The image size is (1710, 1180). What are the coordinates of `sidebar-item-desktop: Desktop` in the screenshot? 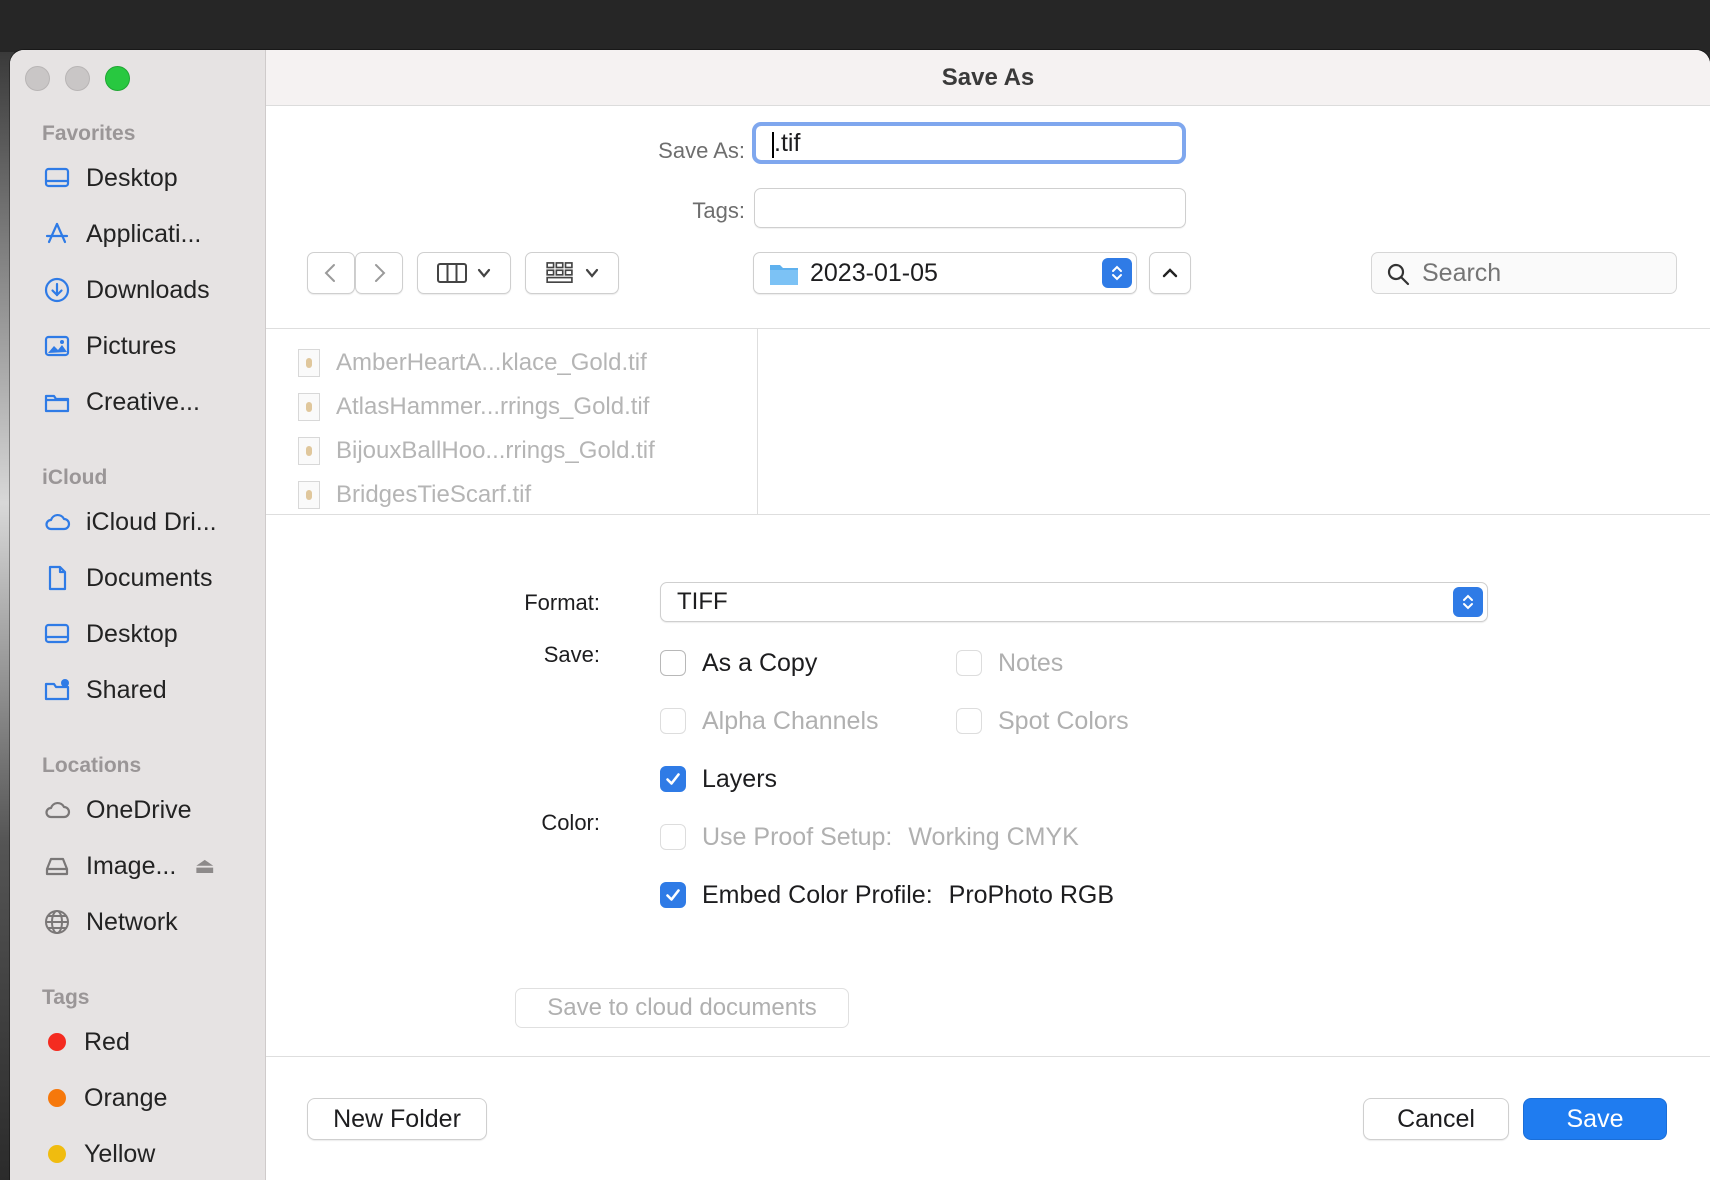 It's located at (150, 178).